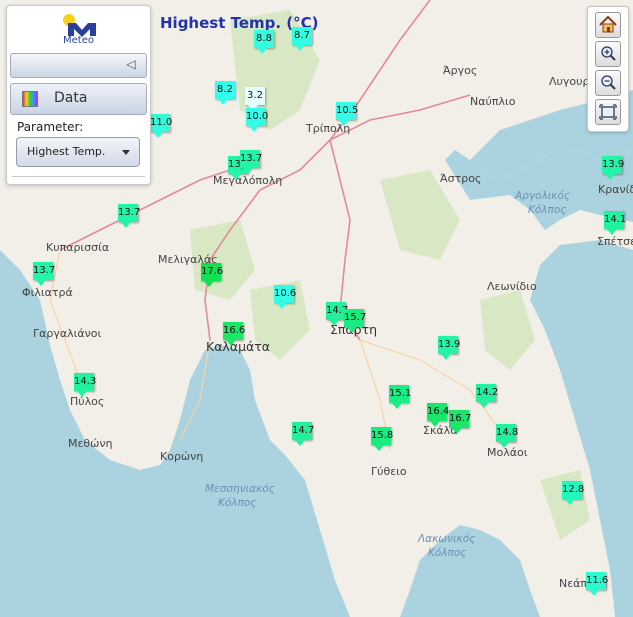 The height and width of the screenshot is (617, 633). What do you see at coordinates (355, 321) in the screenshot?
I see `station-marker: 15.7` at bounding box center [355, 321].